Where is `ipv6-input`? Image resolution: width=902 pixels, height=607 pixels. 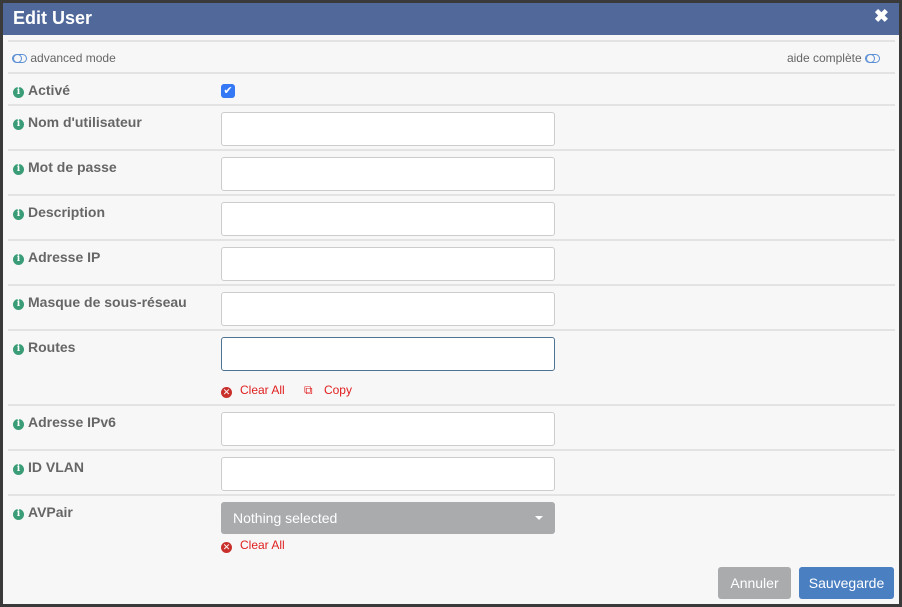 ipv6-input is located at coordinates (388, 429).